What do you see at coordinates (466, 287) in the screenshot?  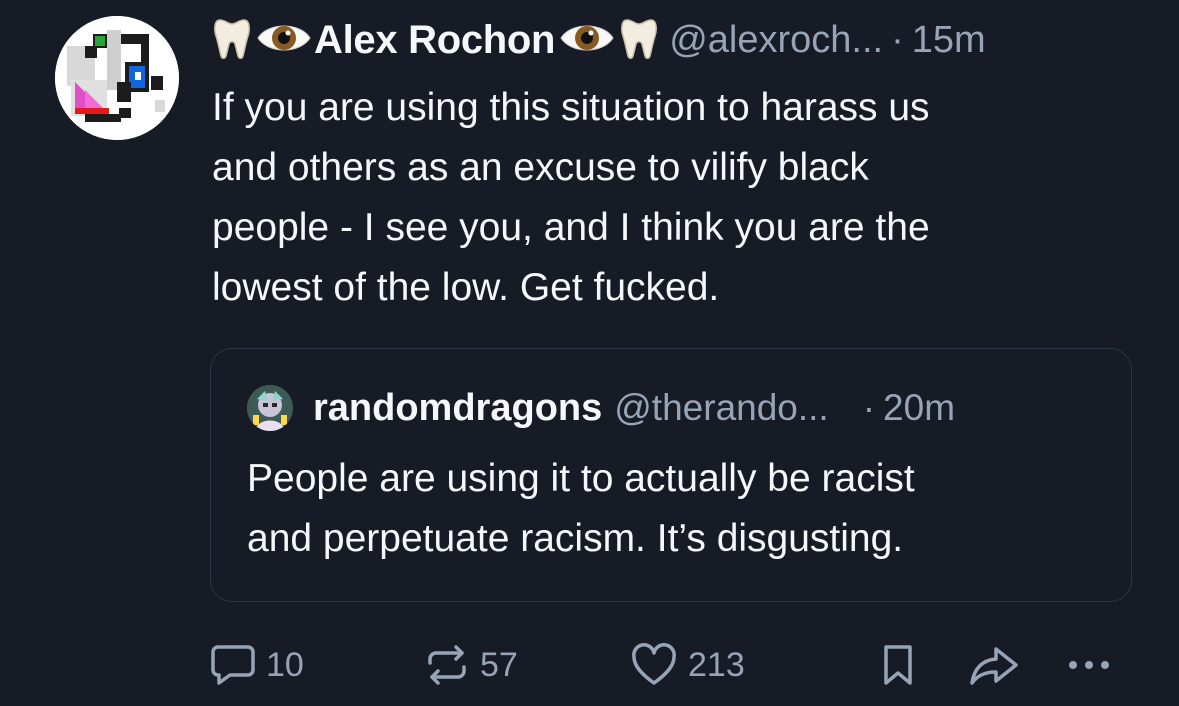 I see `post-text-line: lowest of the low. Get fucked.` at bounding box center [466, 287].